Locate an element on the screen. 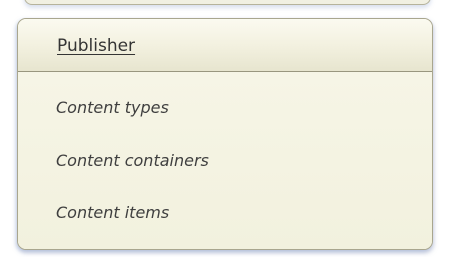 The height and width of the screenshot is (257, 462). previous-panel-bottom-edge is located at coordinates (227, 2).